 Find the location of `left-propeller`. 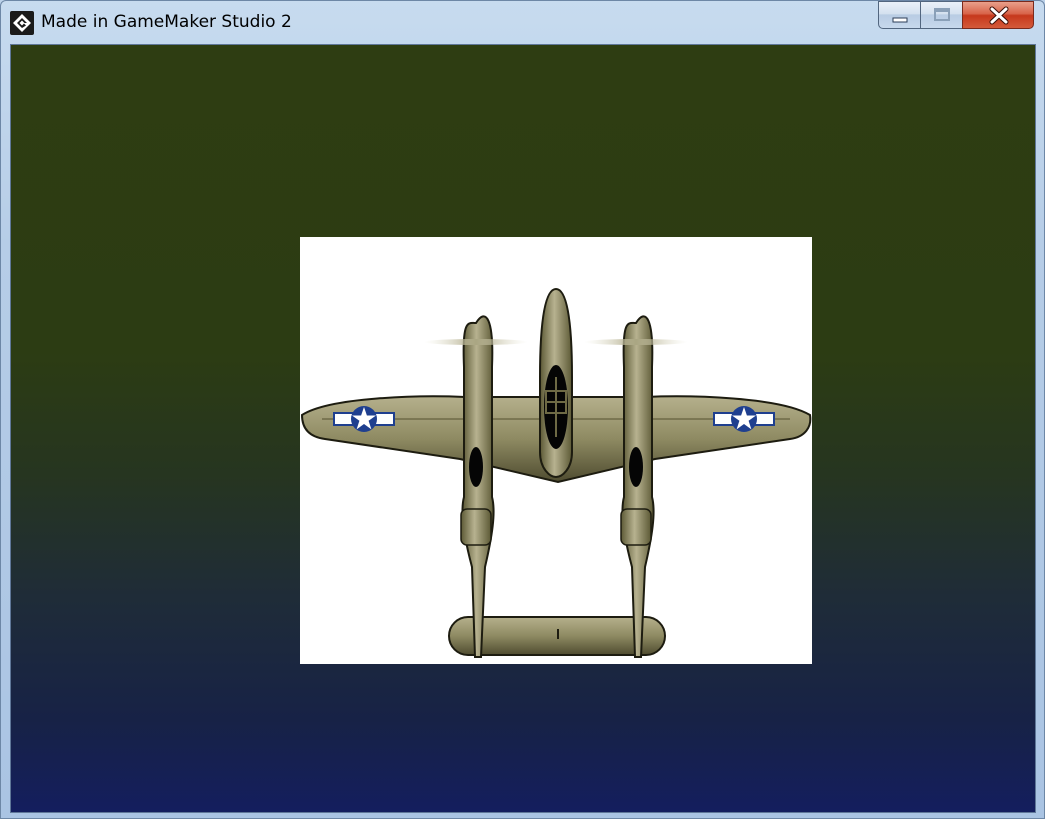

left-propeller is located at coordinates (476, 342).